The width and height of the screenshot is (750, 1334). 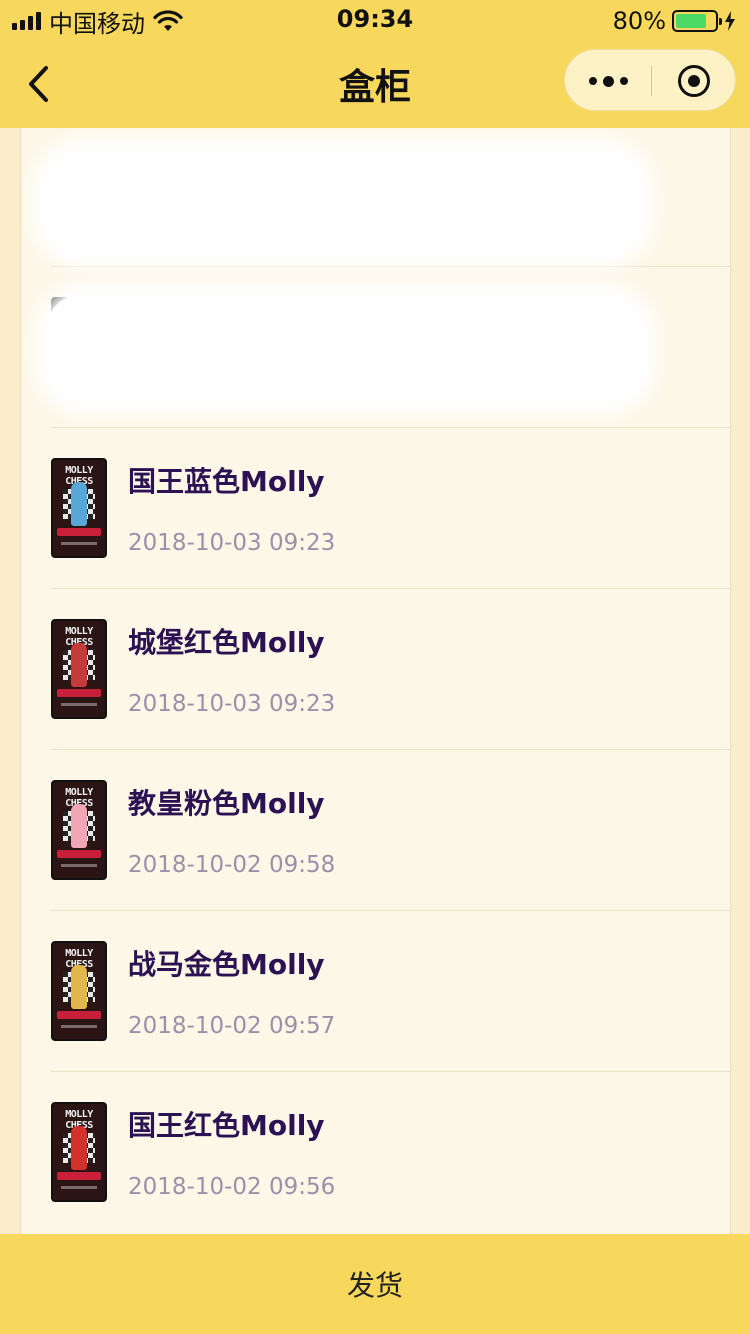 I want to click on item-name: 战马金色Molly, so click(x=226, y=964).